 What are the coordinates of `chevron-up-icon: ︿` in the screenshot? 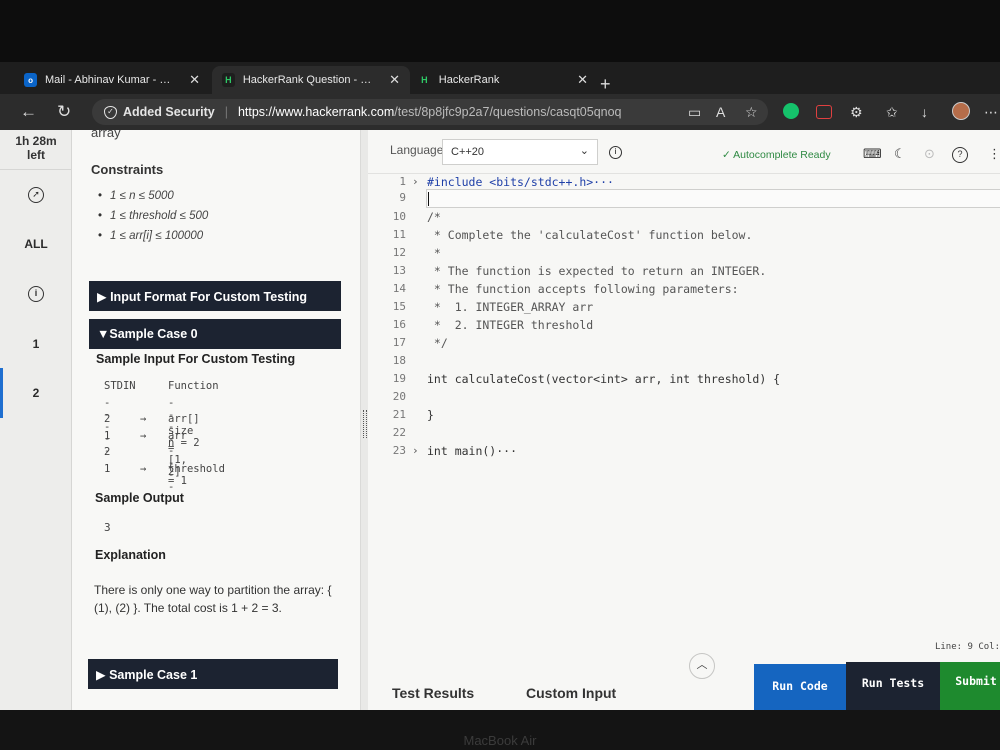 It's located at (702, 666).